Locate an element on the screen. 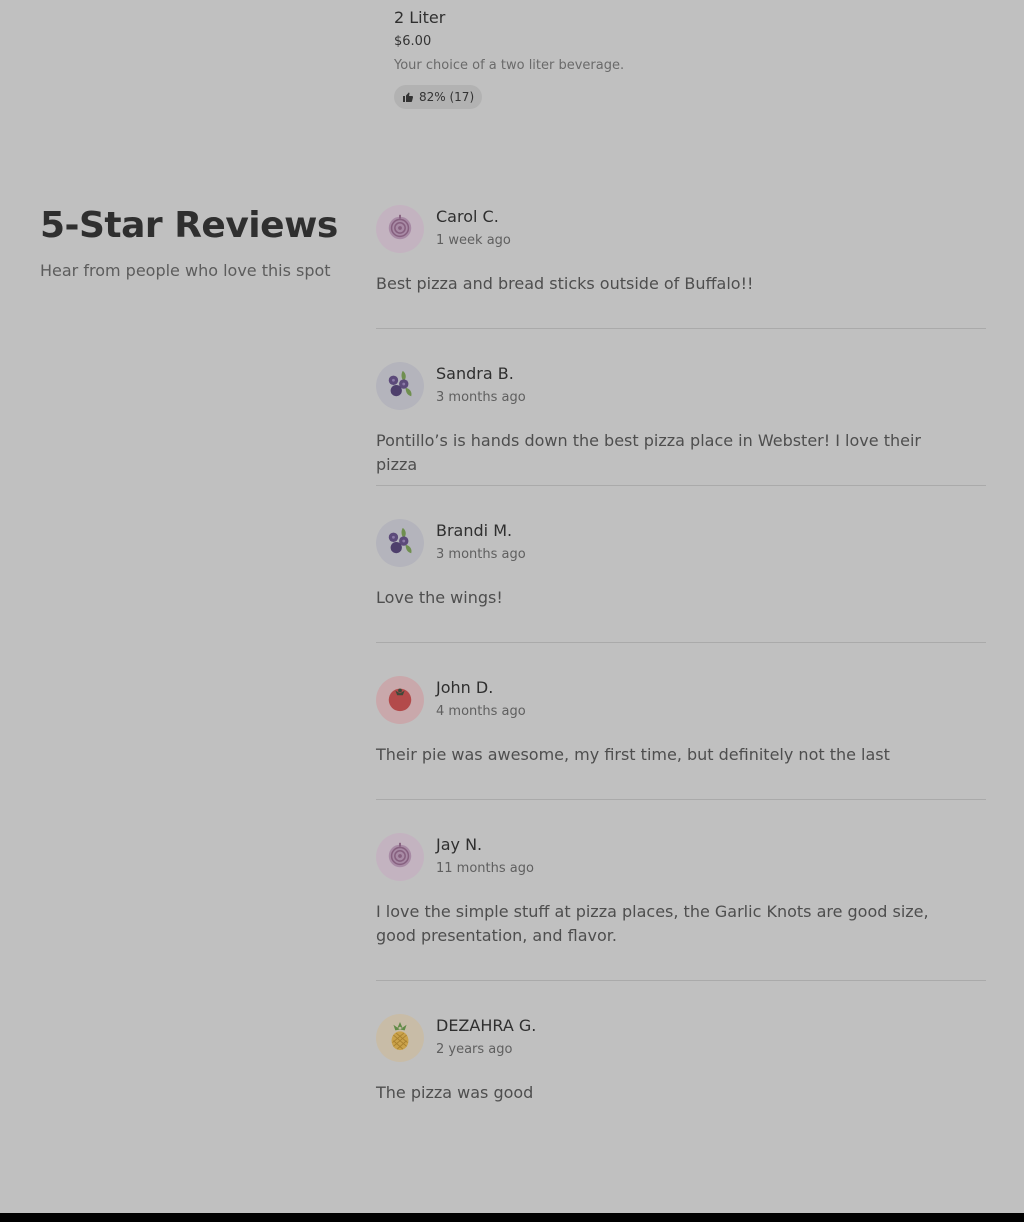  rating-badge: 82% (17) is located at coordinates (438, 97).